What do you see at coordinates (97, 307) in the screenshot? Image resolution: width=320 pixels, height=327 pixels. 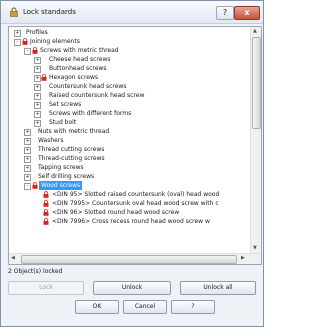 I see `ok-button: OK` at bounding box center [97, 307].